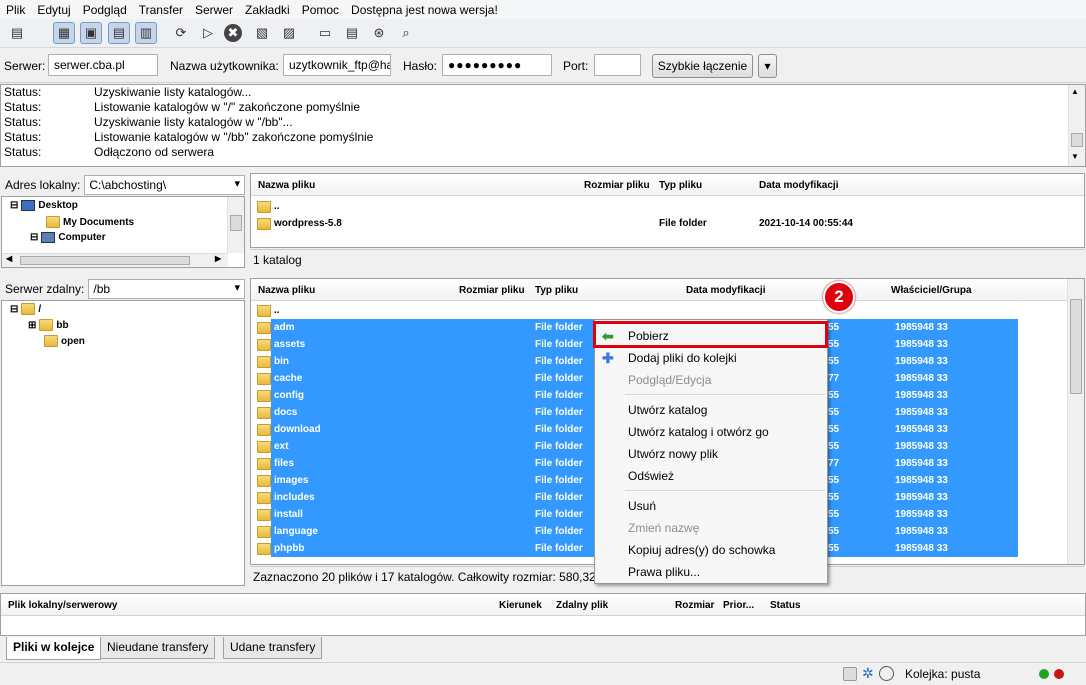  Describe the element at coordinates (320, 10) in the screenshot. I see `menu-6: Pomoc` at that location.